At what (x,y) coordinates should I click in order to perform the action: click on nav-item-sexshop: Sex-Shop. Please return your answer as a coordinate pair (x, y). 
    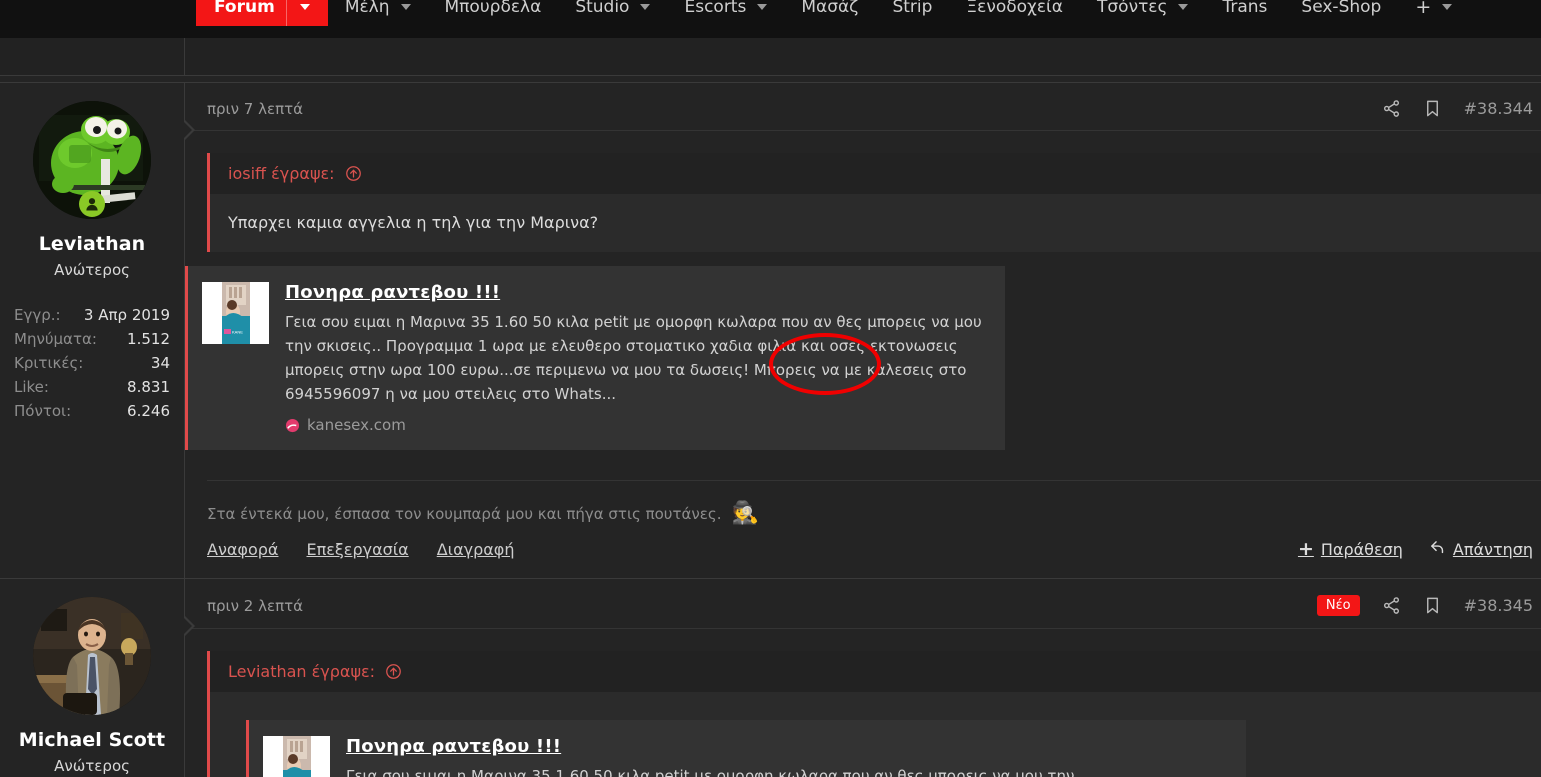
    Looking at the image, I should click on (1341, 13).